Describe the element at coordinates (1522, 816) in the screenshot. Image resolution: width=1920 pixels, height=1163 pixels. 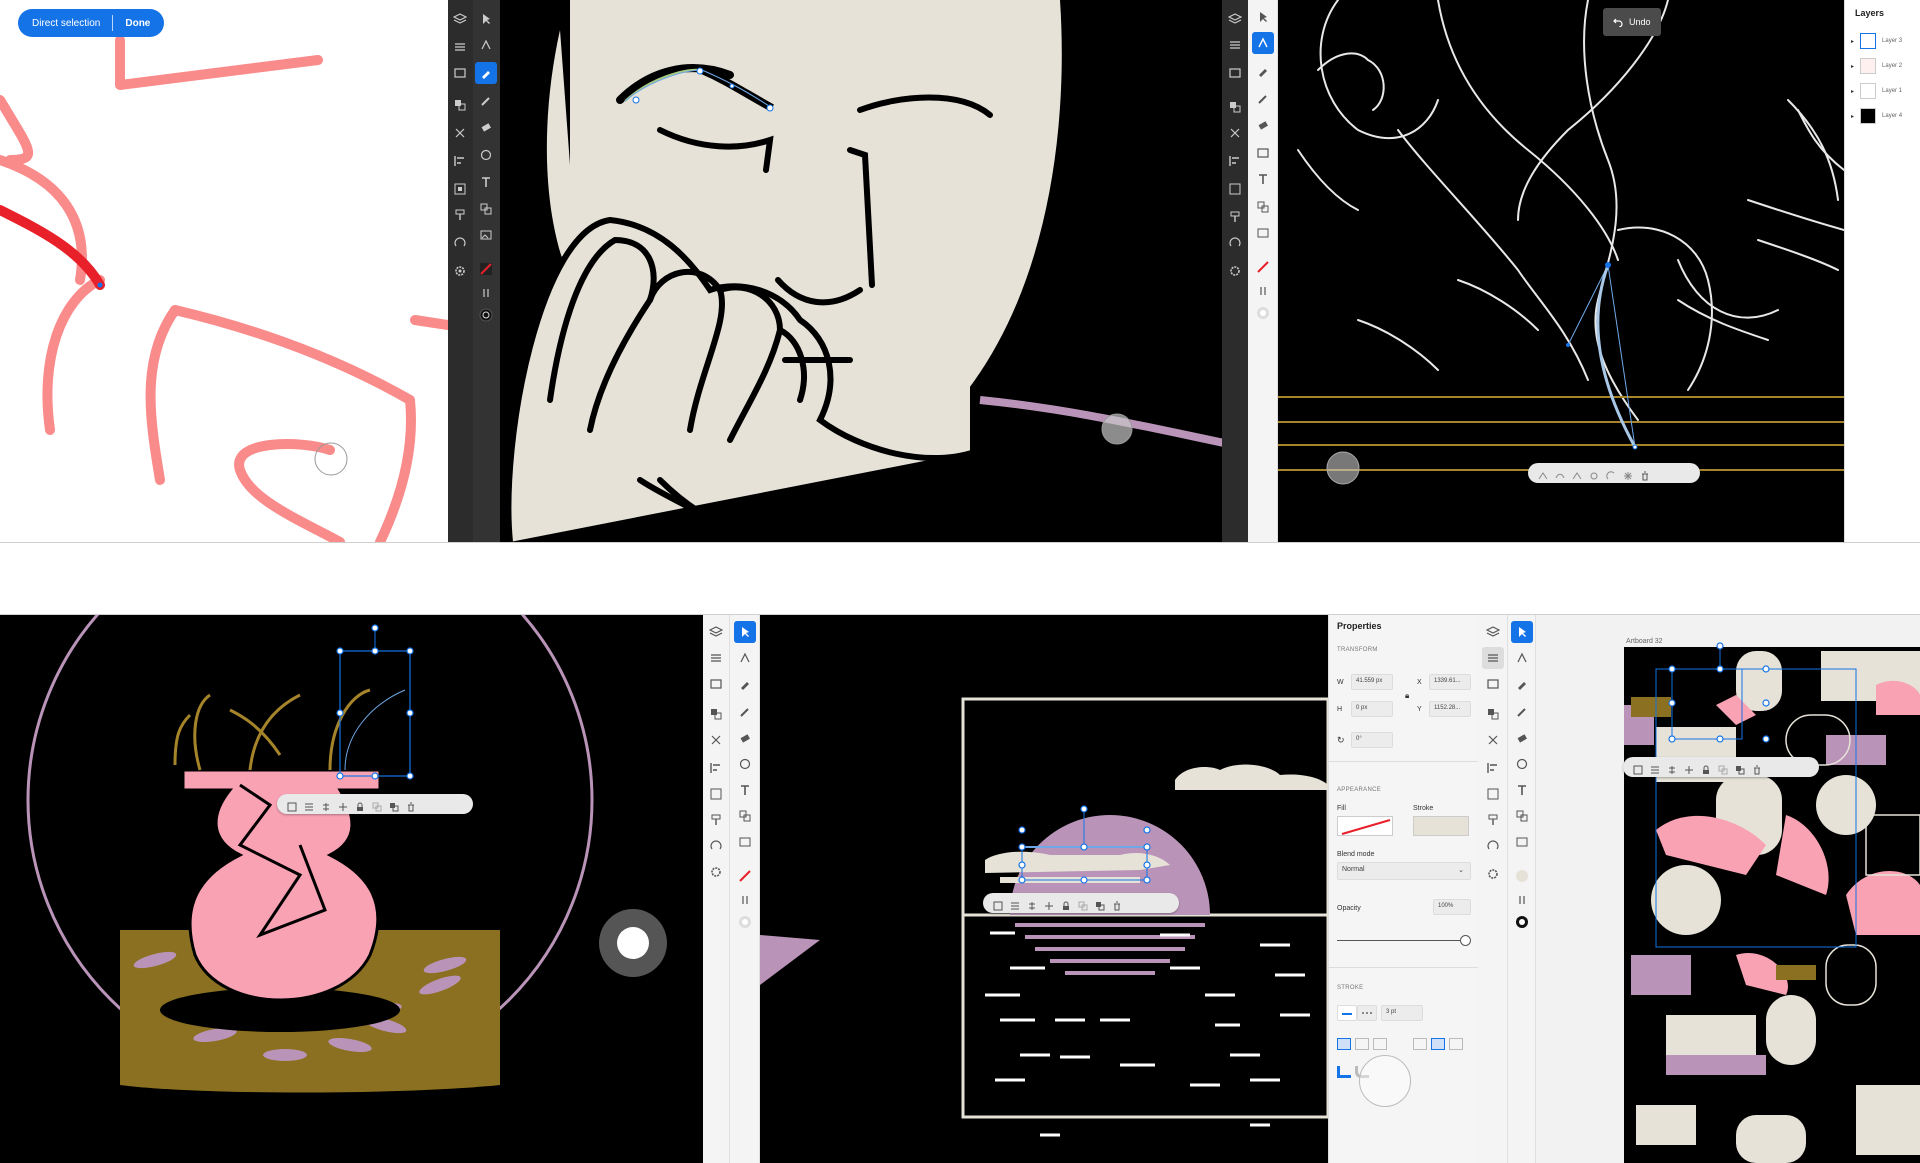
I see `shape-builder-icon` at that location.